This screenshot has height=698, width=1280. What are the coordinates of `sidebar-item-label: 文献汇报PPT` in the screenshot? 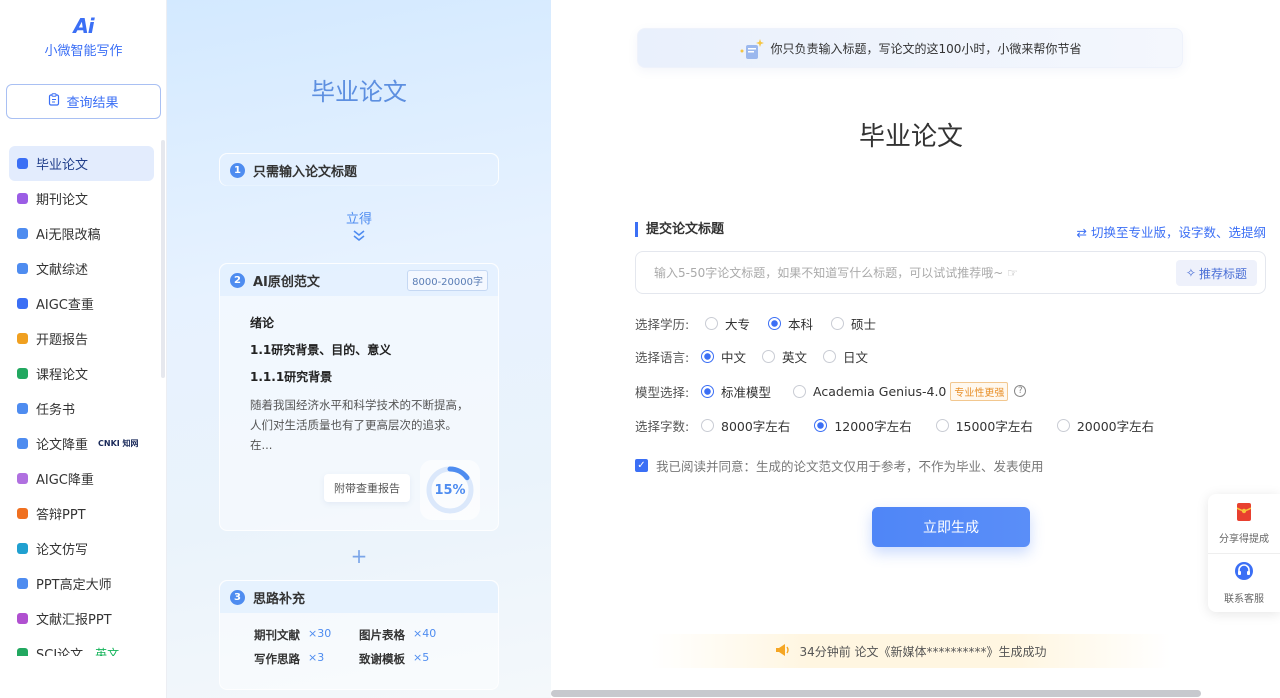 It's located at (74, 620).